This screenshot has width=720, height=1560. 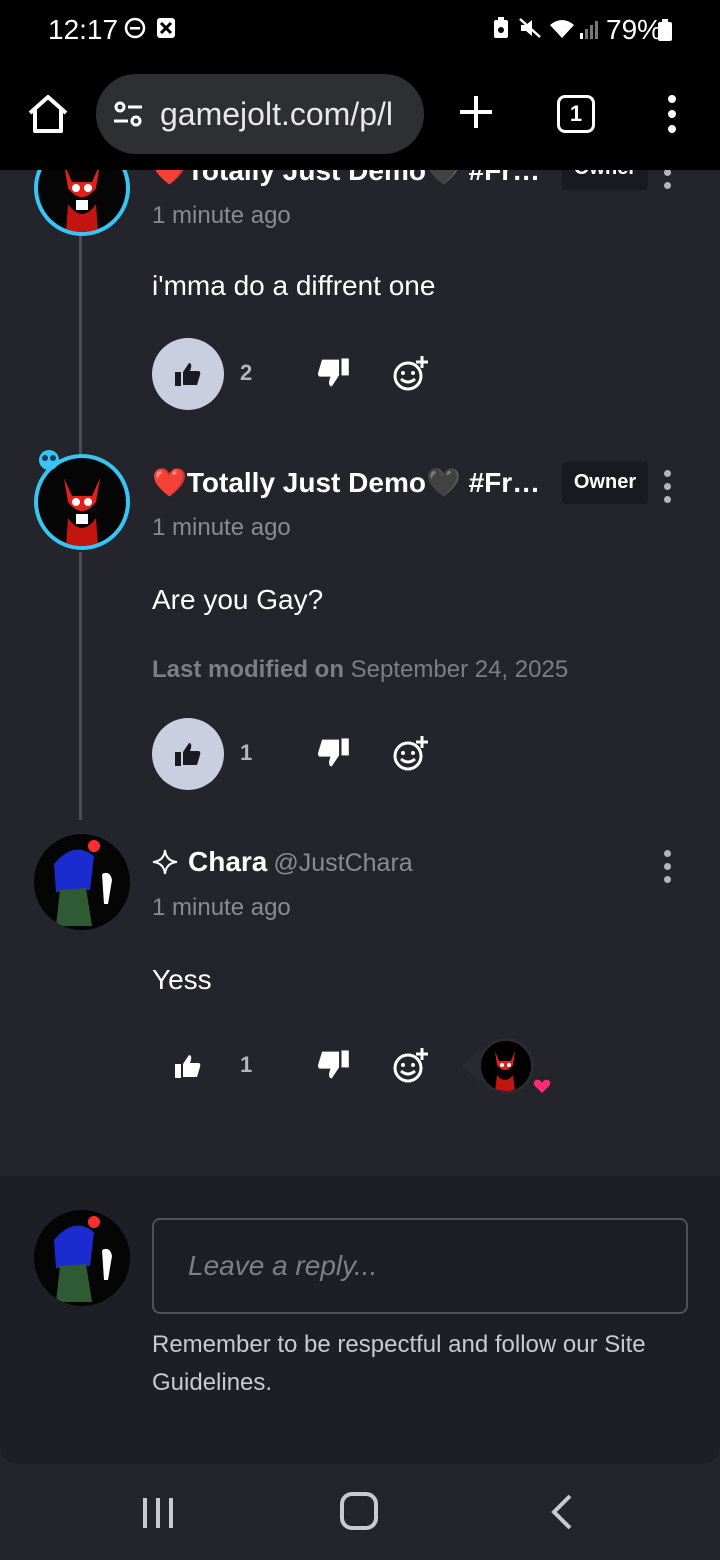 What do you see at coordinates (48, 114) in the screenshot?
I see `home-icon` at bounding box center [48, 114].